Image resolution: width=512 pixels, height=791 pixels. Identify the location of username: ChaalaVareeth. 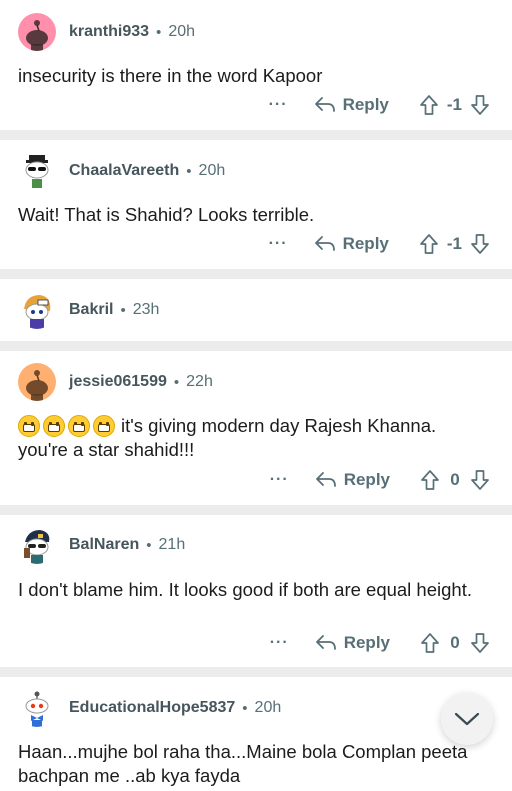
(124, 171).